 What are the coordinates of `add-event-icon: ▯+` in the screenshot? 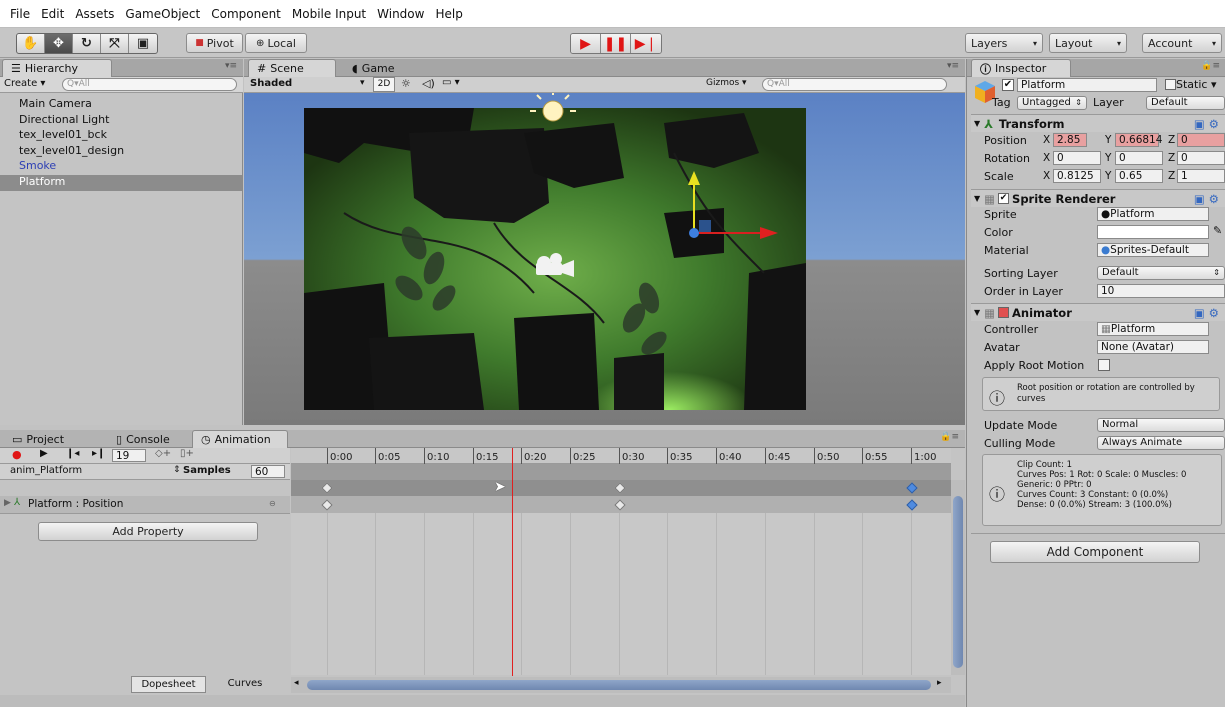 It's located at (187, 453).